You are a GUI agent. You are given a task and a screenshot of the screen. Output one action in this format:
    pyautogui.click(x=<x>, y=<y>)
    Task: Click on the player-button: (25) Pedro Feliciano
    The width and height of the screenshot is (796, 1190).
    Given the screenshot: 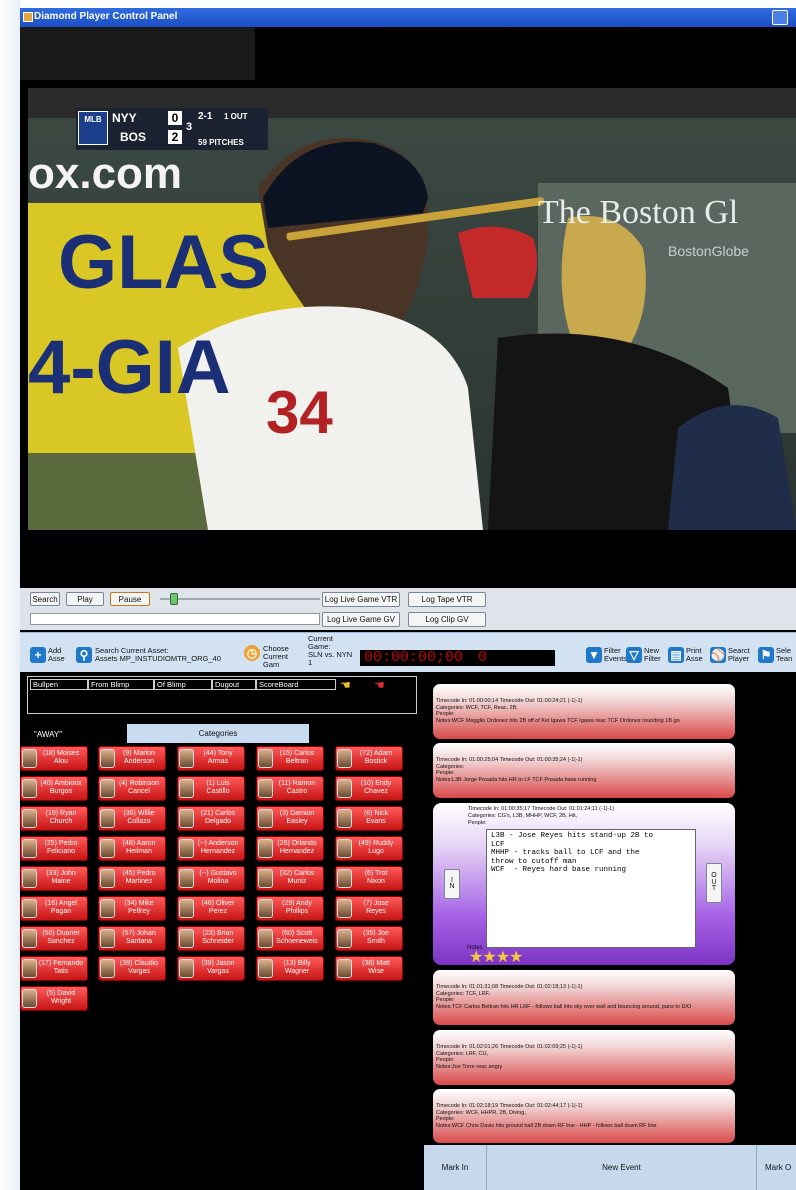 What is the action you would take?
    pyautogui.click(x=54, y=848)
    